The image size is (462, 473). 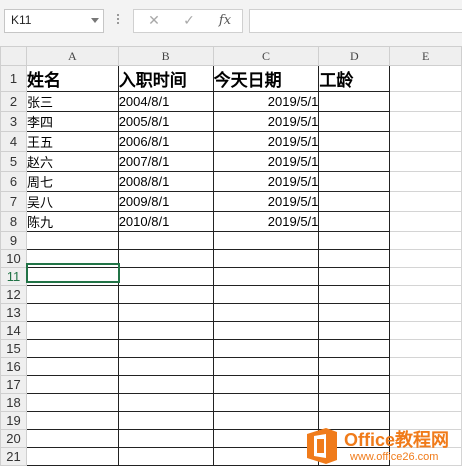 What do you see at coordinates (225, 21) in the screenshot?
I see `insert-function-button: fx` at bounding box center [225, 21].